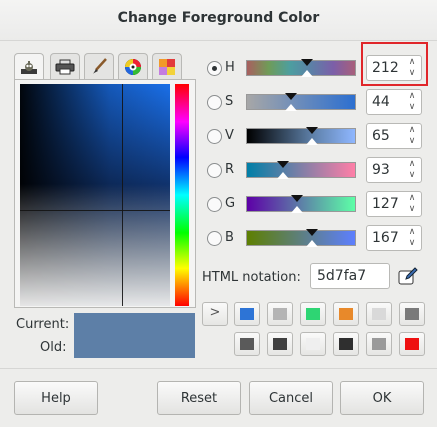 The width and height of the screenshot is (437, 427). Describe the element at coordinates (214, 238) in the screenshot. I see `channel-radio-b` at that location.